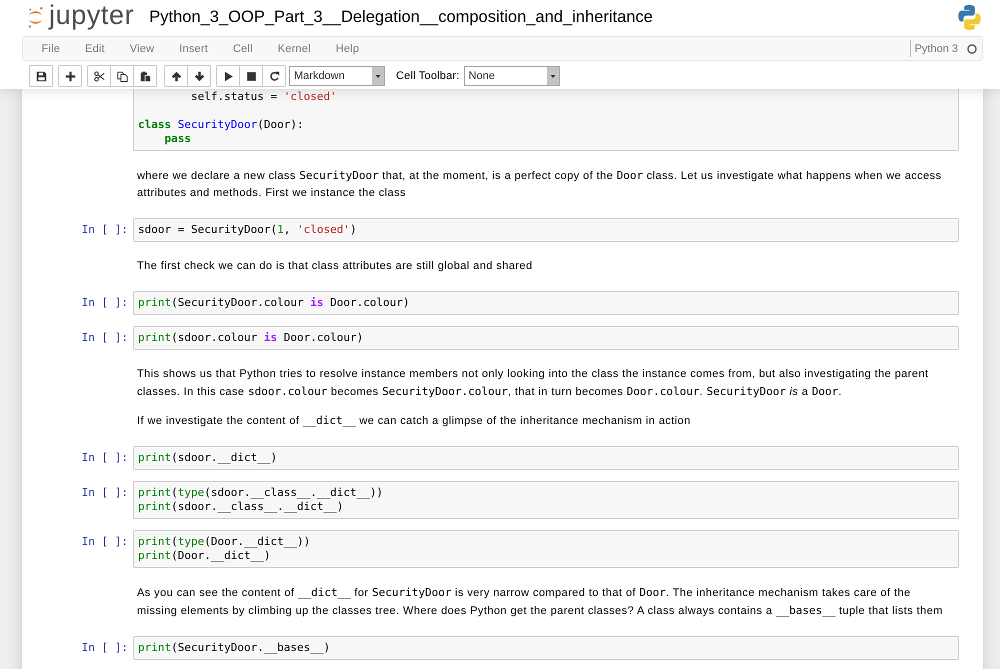 Image resolution: width=1000 pixels, height=669 pixels. I want to click on kernel-logo-icon, so click(969, 17).